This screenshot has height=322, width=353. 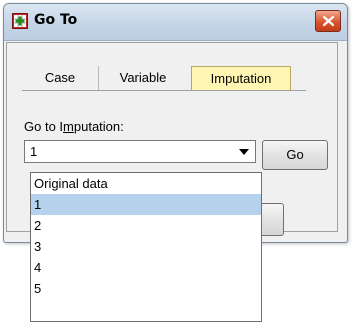 I want to click on tab-strip: Case Variable Imputation, so click(x=164, y=78).